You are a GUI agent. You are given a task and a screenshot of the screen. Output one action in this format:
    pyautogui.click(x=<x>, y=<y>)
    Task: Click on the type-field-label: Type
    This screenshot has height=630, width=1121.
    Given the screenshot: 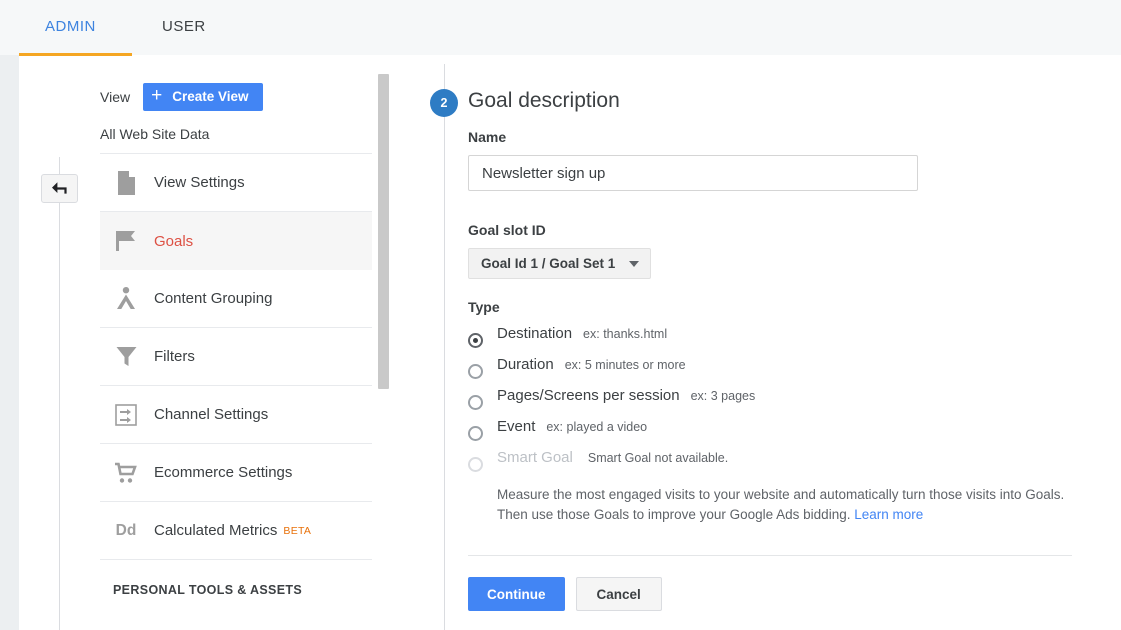 What is the action you would take?
    pyautogui.click(x=484, y=307)
    